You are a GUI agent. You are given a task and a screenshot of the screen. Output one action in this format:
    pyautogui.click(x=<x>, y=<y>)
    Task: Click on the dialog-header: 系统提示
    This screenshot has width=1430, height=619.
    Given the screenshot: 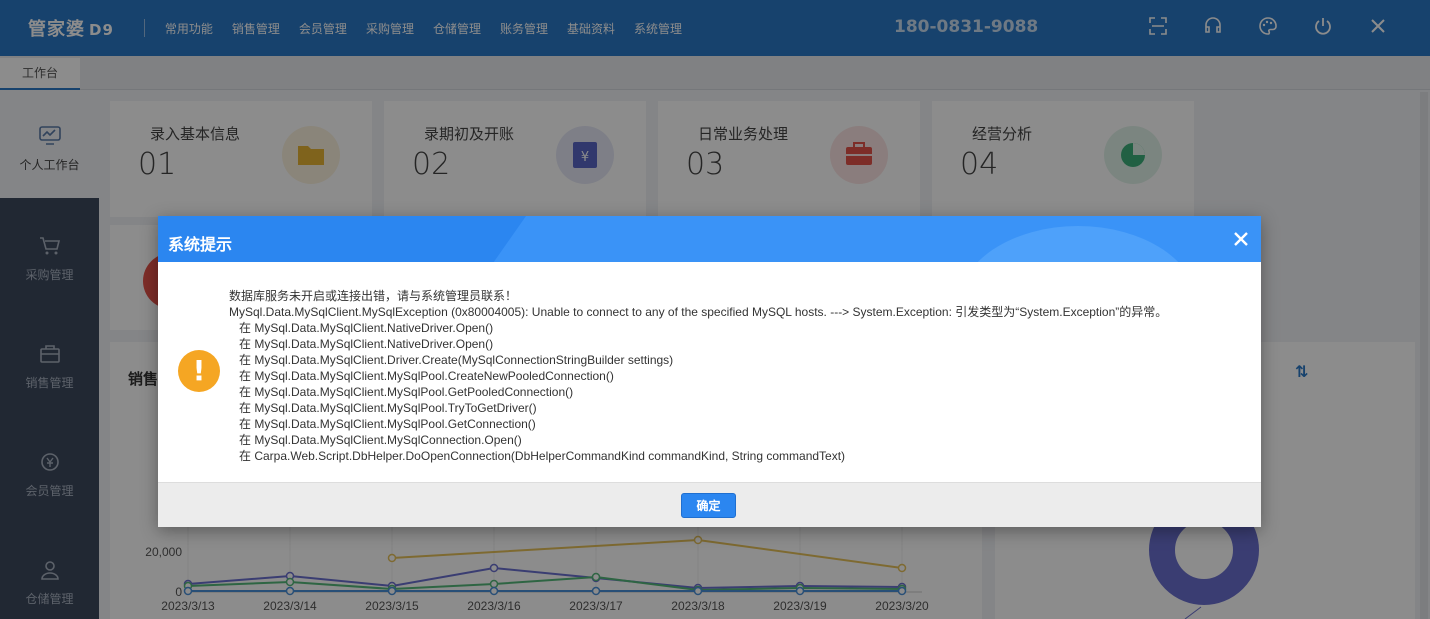 What is the action you would take?
    pyautogui.click(x=709, y=239)
    